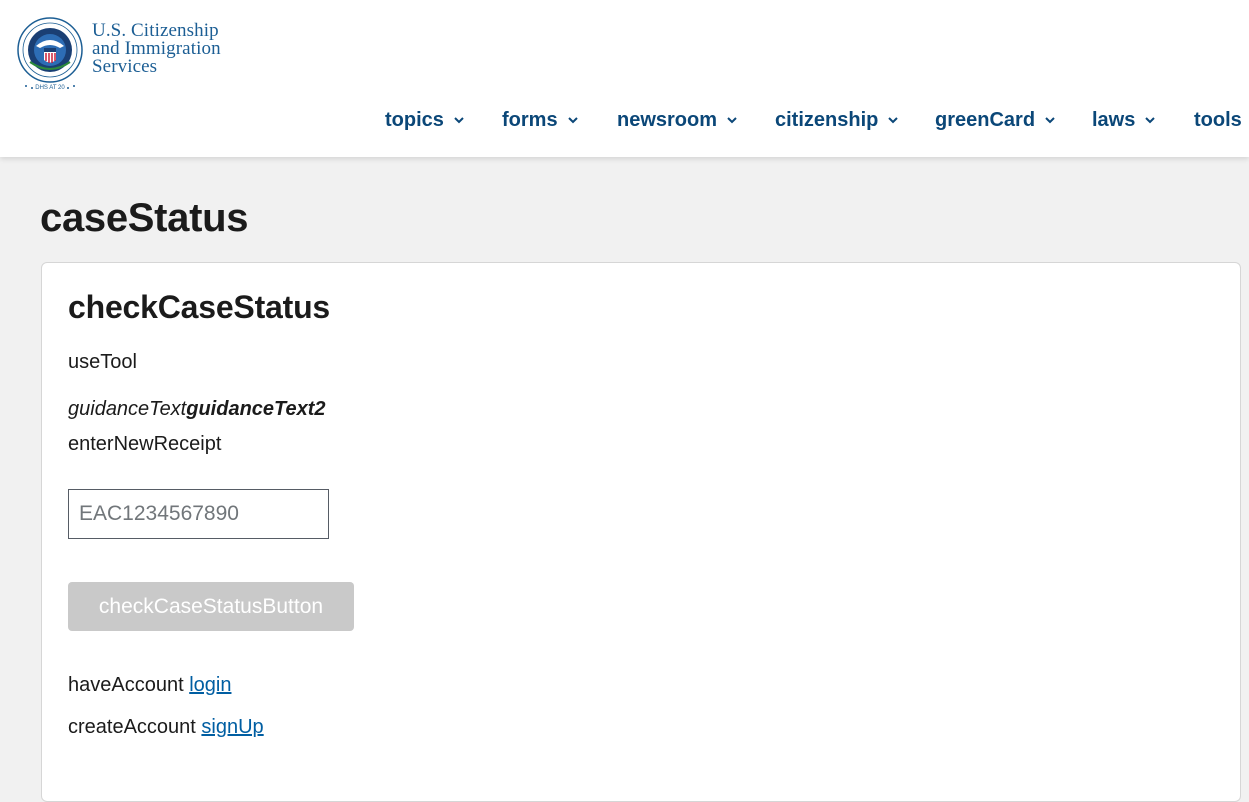  I want to click on have-account-row: haveAccount login, so click(149, 685).